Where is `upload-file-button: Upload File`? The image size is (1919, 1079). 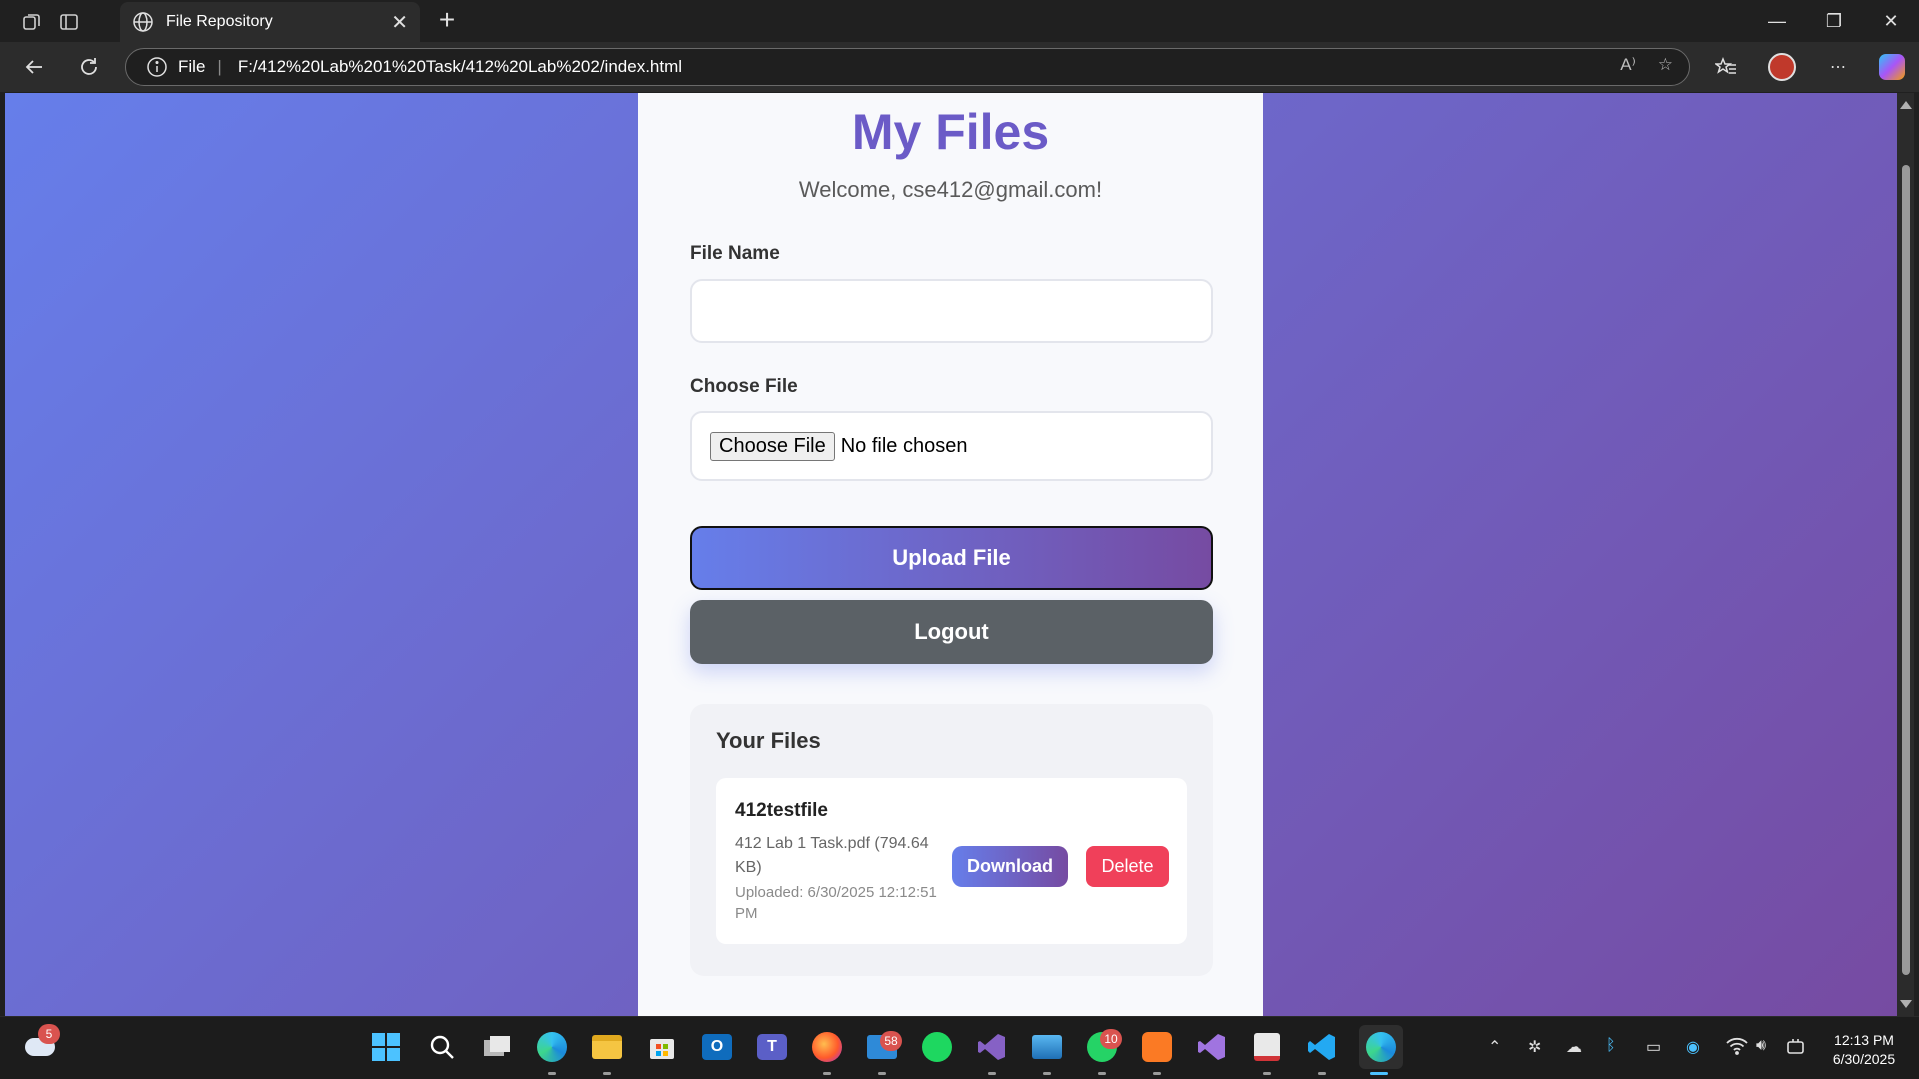 upload-file-button: Upload File is located at coordinates (951, 558).